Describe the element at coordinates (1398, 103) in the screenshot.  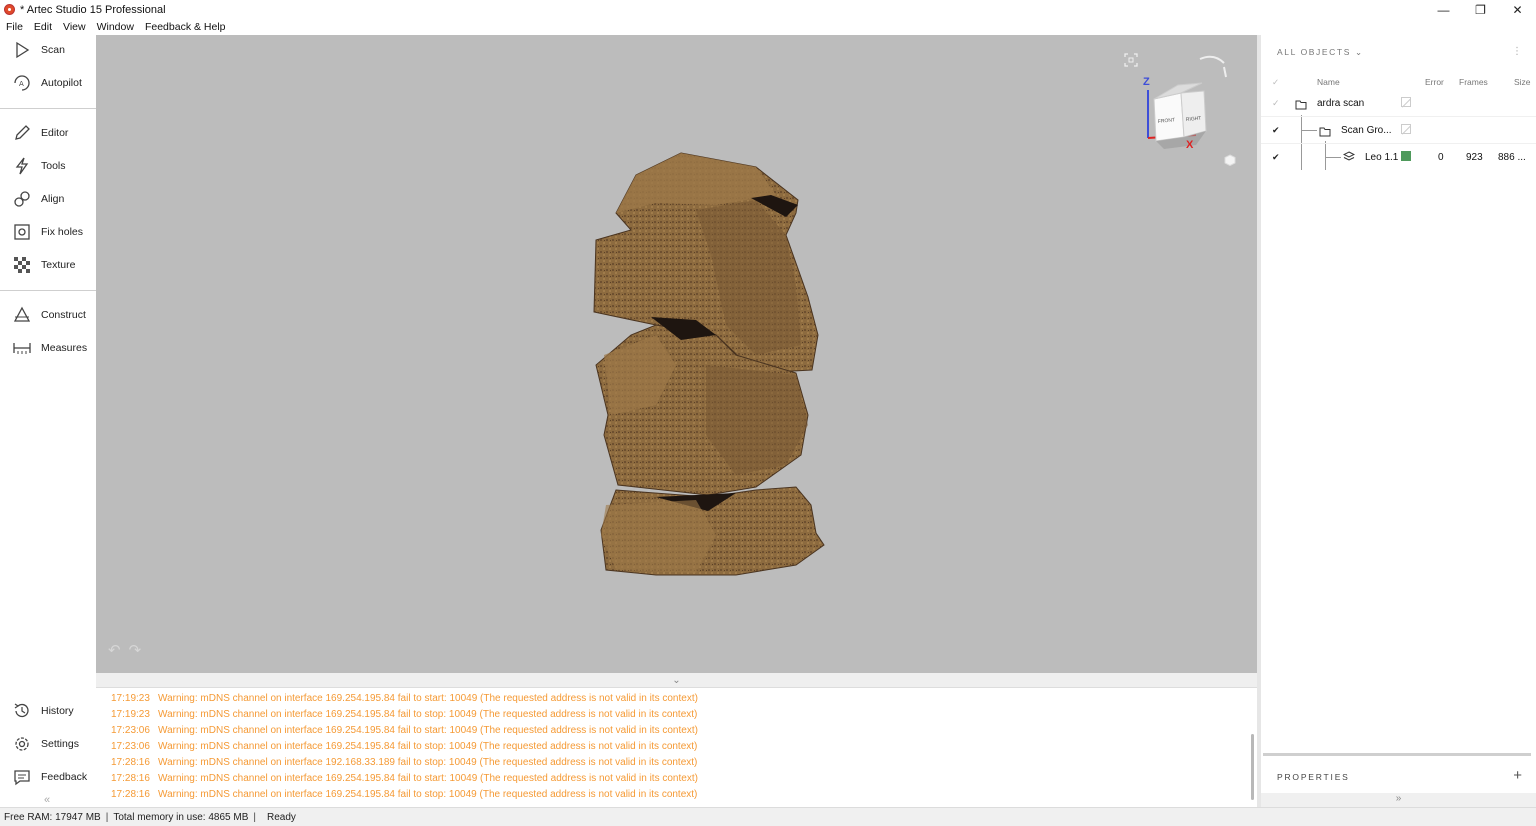
I see `tree-row-ardra-scan: ✓ ardra scan` at that location.